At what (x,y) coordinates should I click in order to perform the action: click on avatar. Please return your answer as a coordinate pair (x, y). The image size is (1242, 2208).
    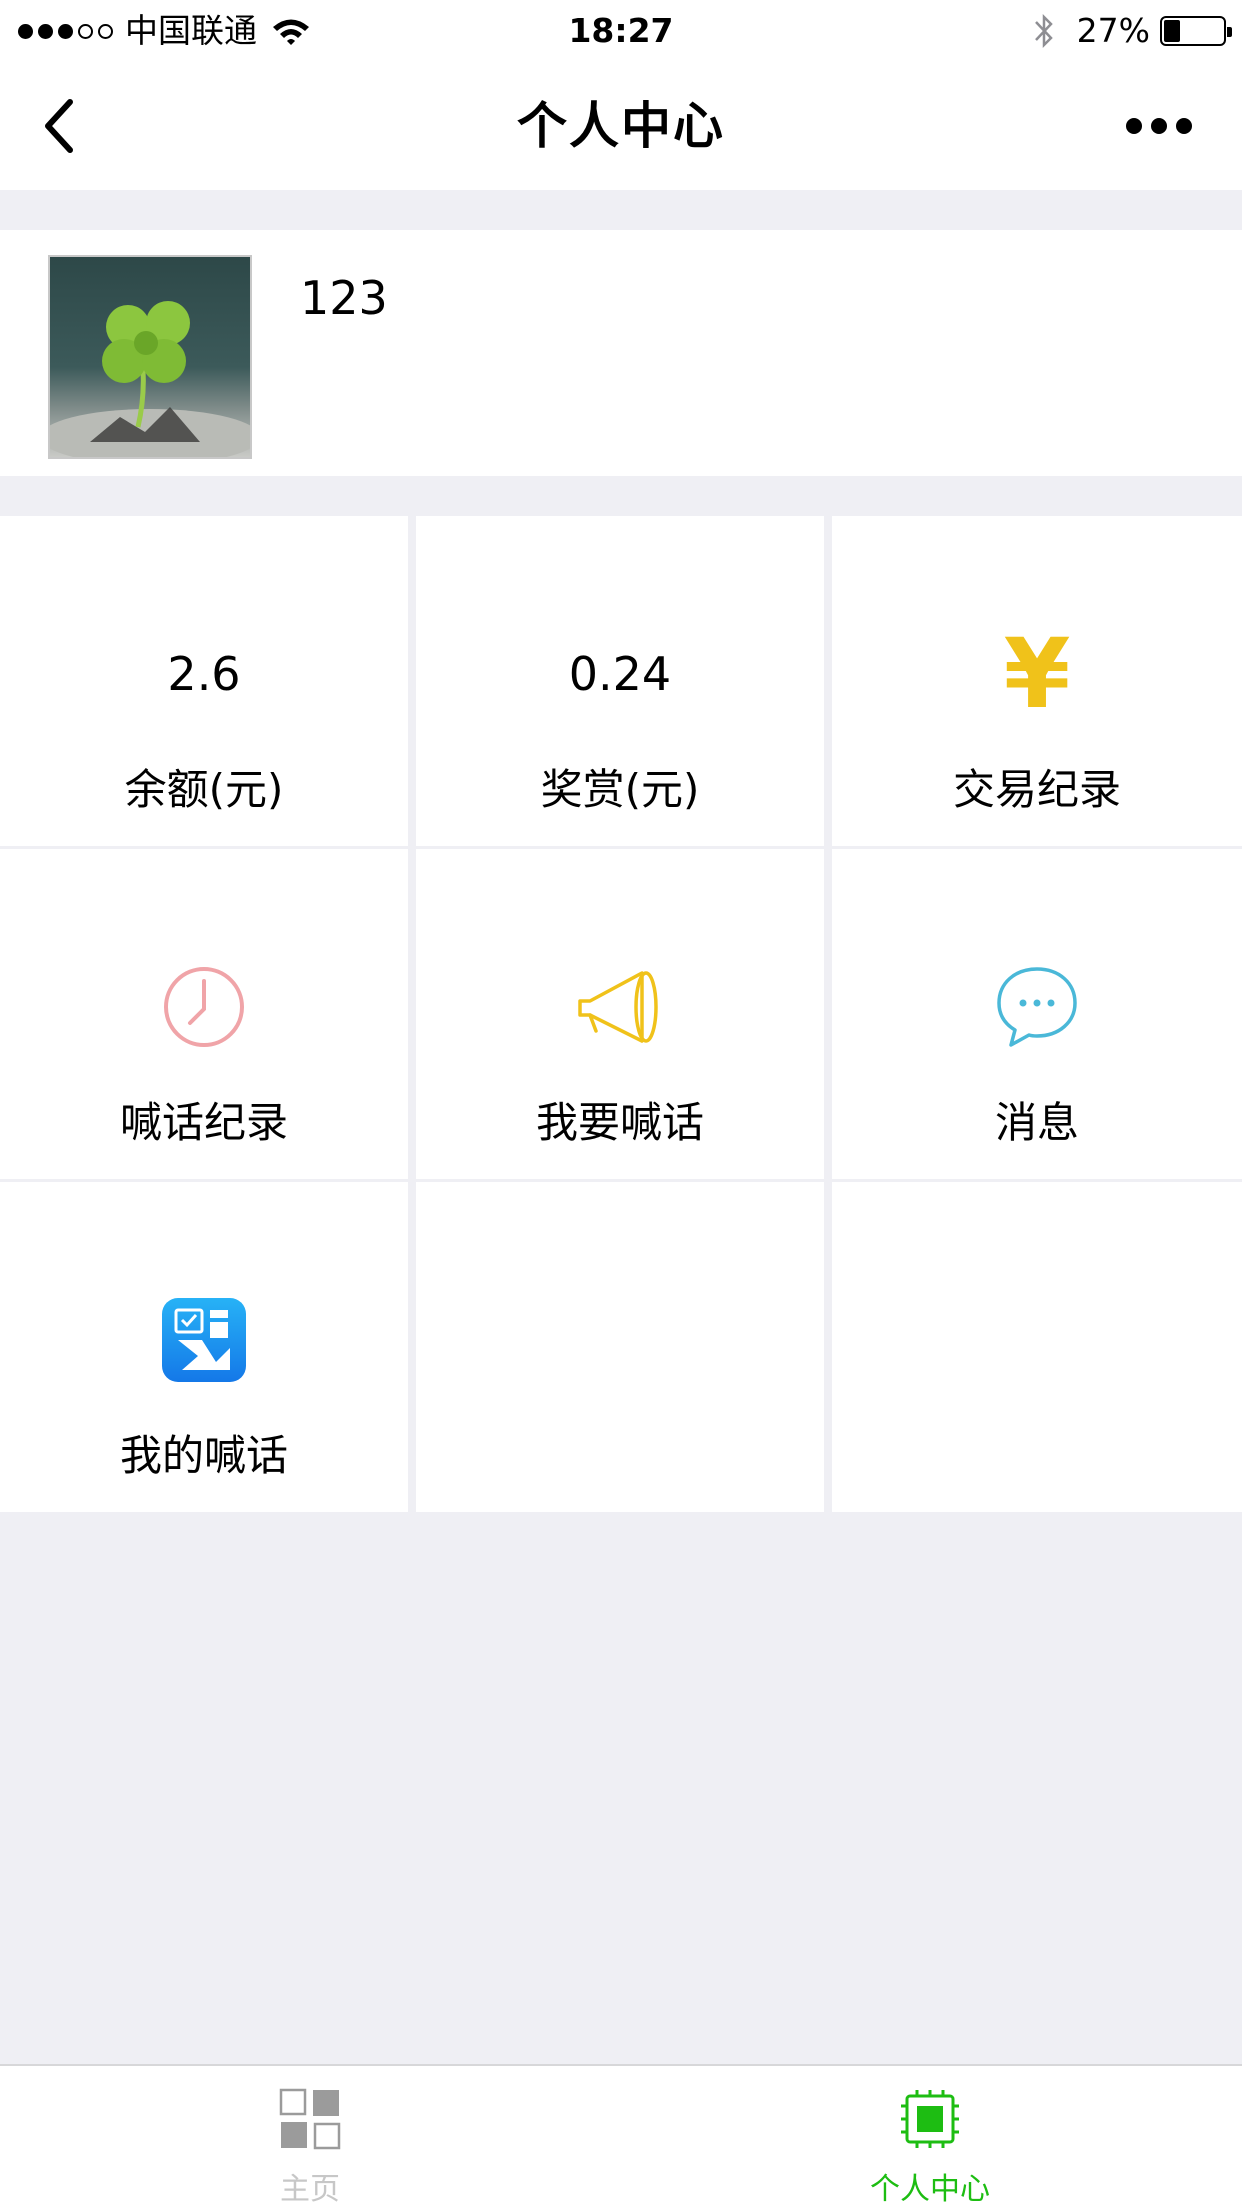
    Looking at the image, I should click on (150, 357).